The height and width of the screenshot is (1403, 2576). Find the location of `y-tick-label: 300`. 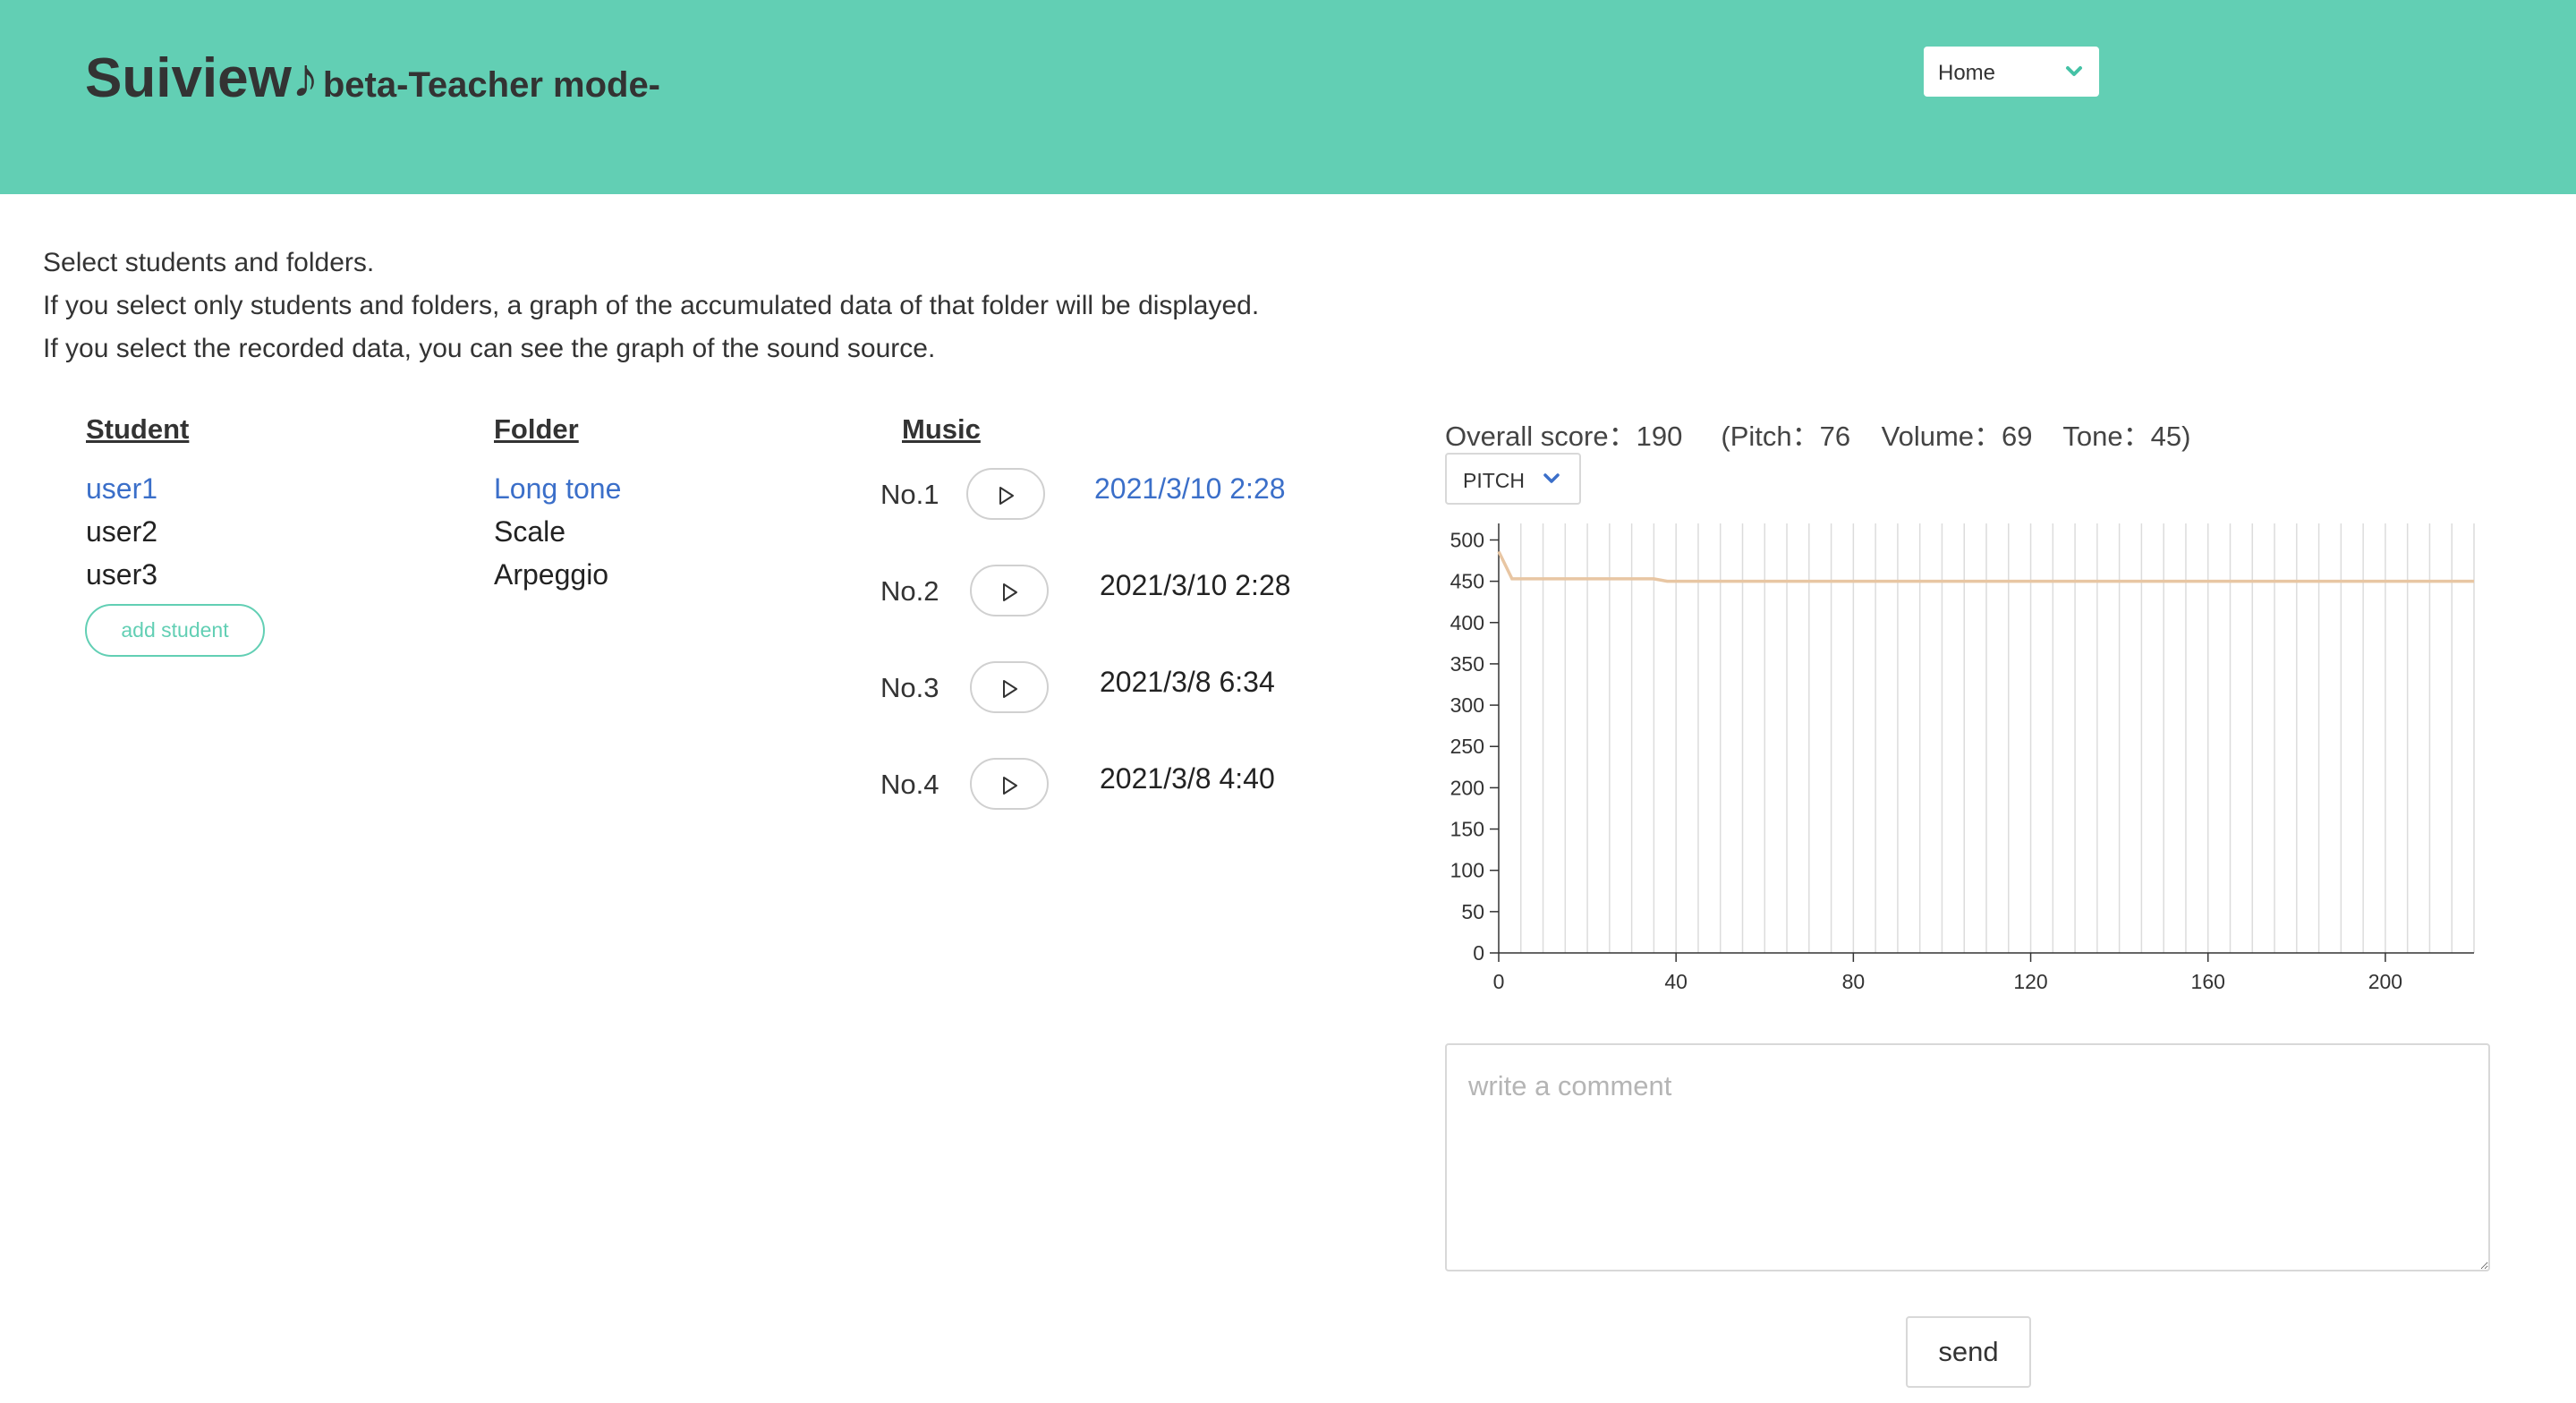

y-tick-label: 300 is located at coordinates (1467, 705).